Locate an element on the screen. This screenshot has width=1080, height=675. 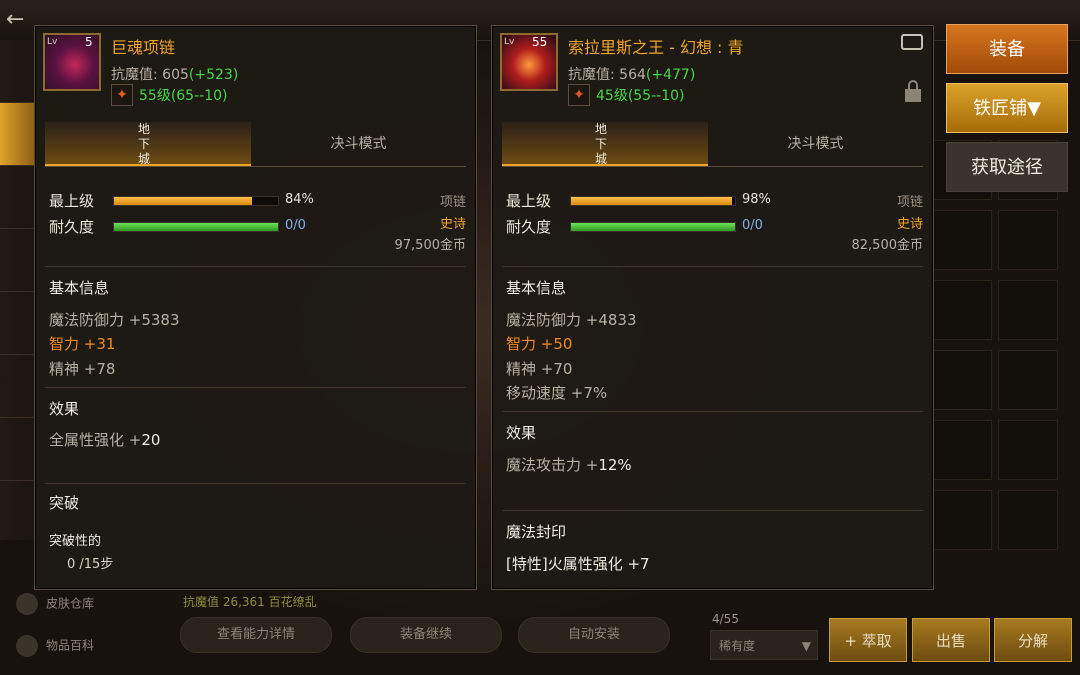
extract-button: + 萃取 is located at coordinates (868, 640).